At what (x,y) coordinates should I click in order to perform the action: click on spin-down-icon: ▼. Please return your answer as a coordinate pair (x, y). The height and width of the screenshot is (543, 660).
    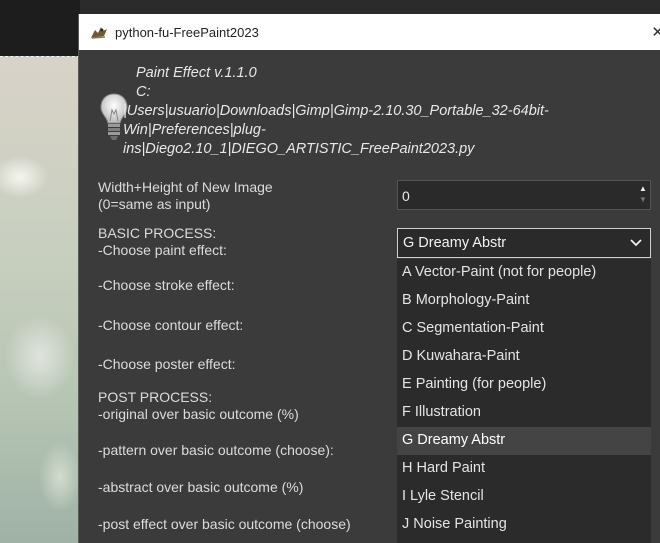
    Looking at the image, I should click on (643, 199).